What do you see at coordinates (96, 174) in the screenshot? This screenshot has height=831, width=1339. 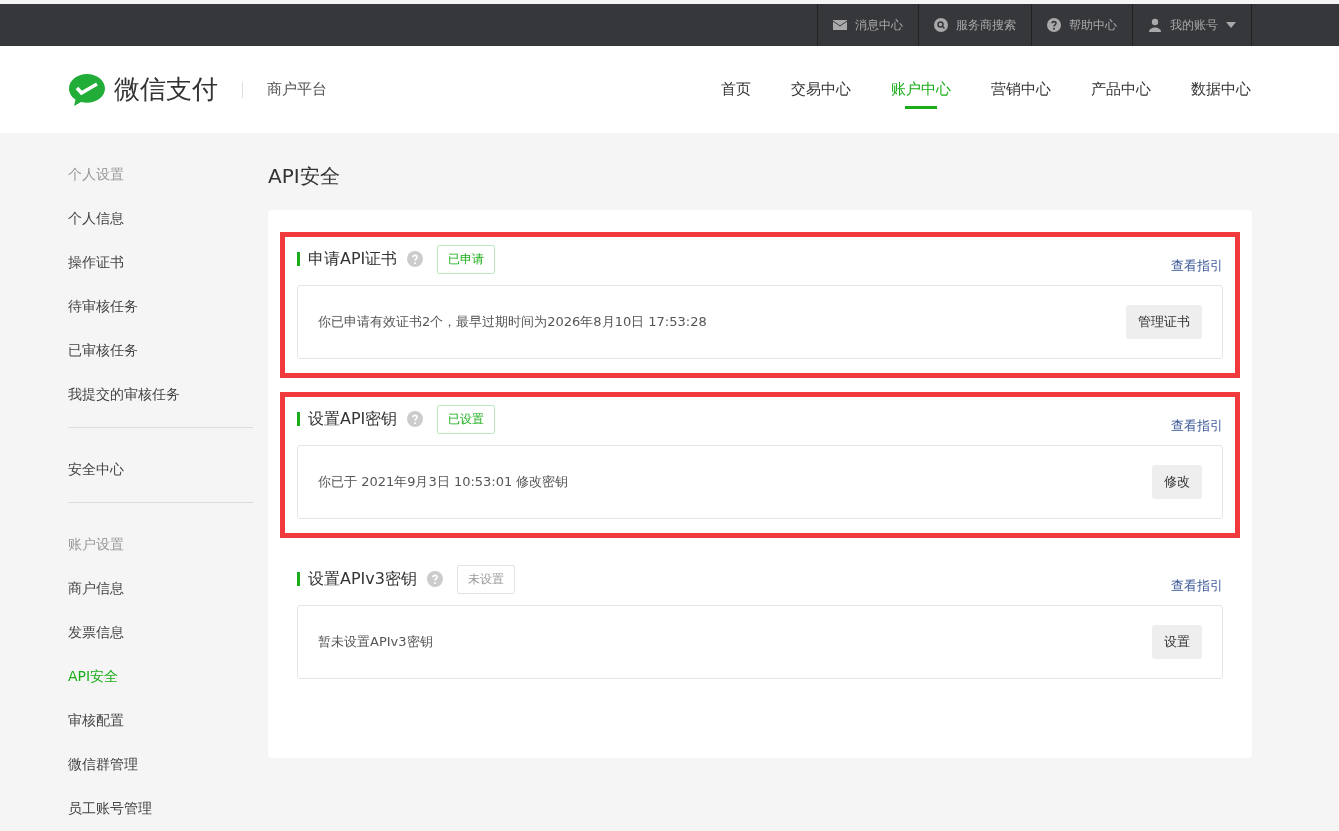 I see `sidebar-heading: 个人设置` at bounding box center [96, 174].